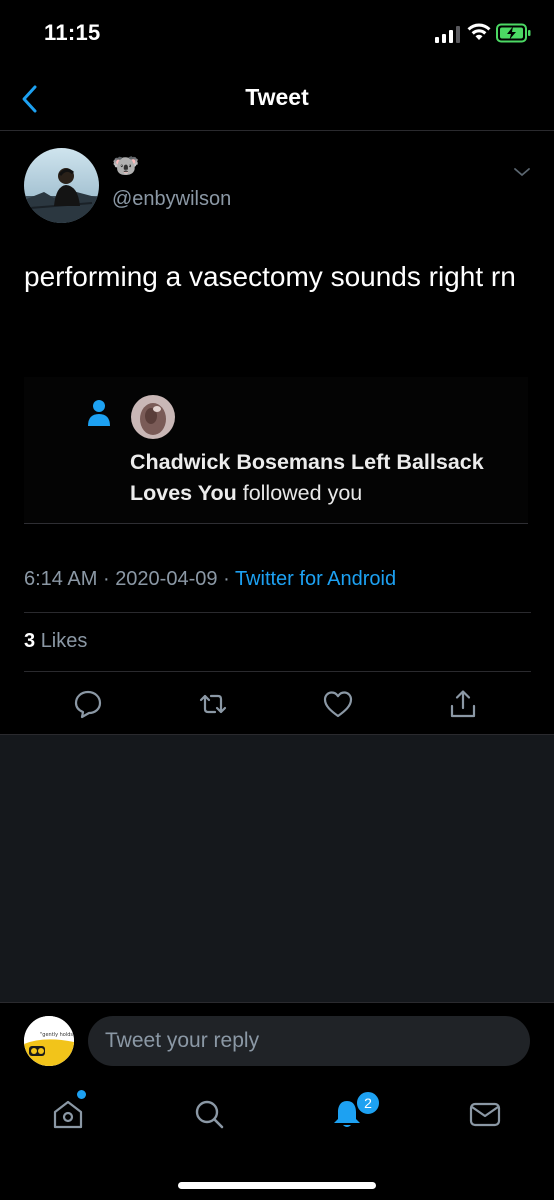 Image resolution: width=554 pixels, height=1200 pixels. I want to click on notification-action: followed you, so click(302, 493).